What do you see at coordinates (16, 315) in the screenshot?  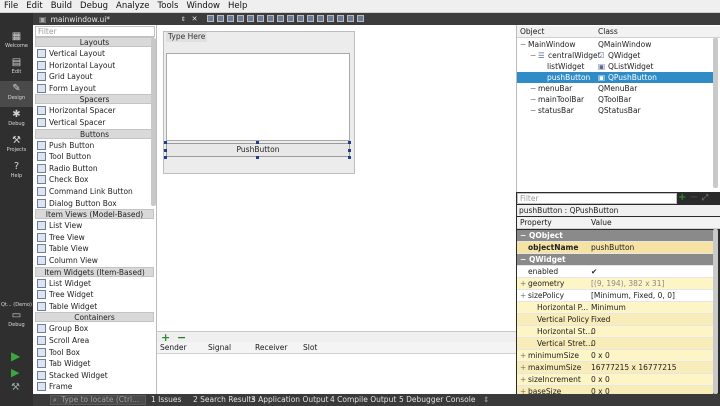 I see `kit-selector: Qt... (Demo) ▭ Debug` at bounding box center [16, 315].